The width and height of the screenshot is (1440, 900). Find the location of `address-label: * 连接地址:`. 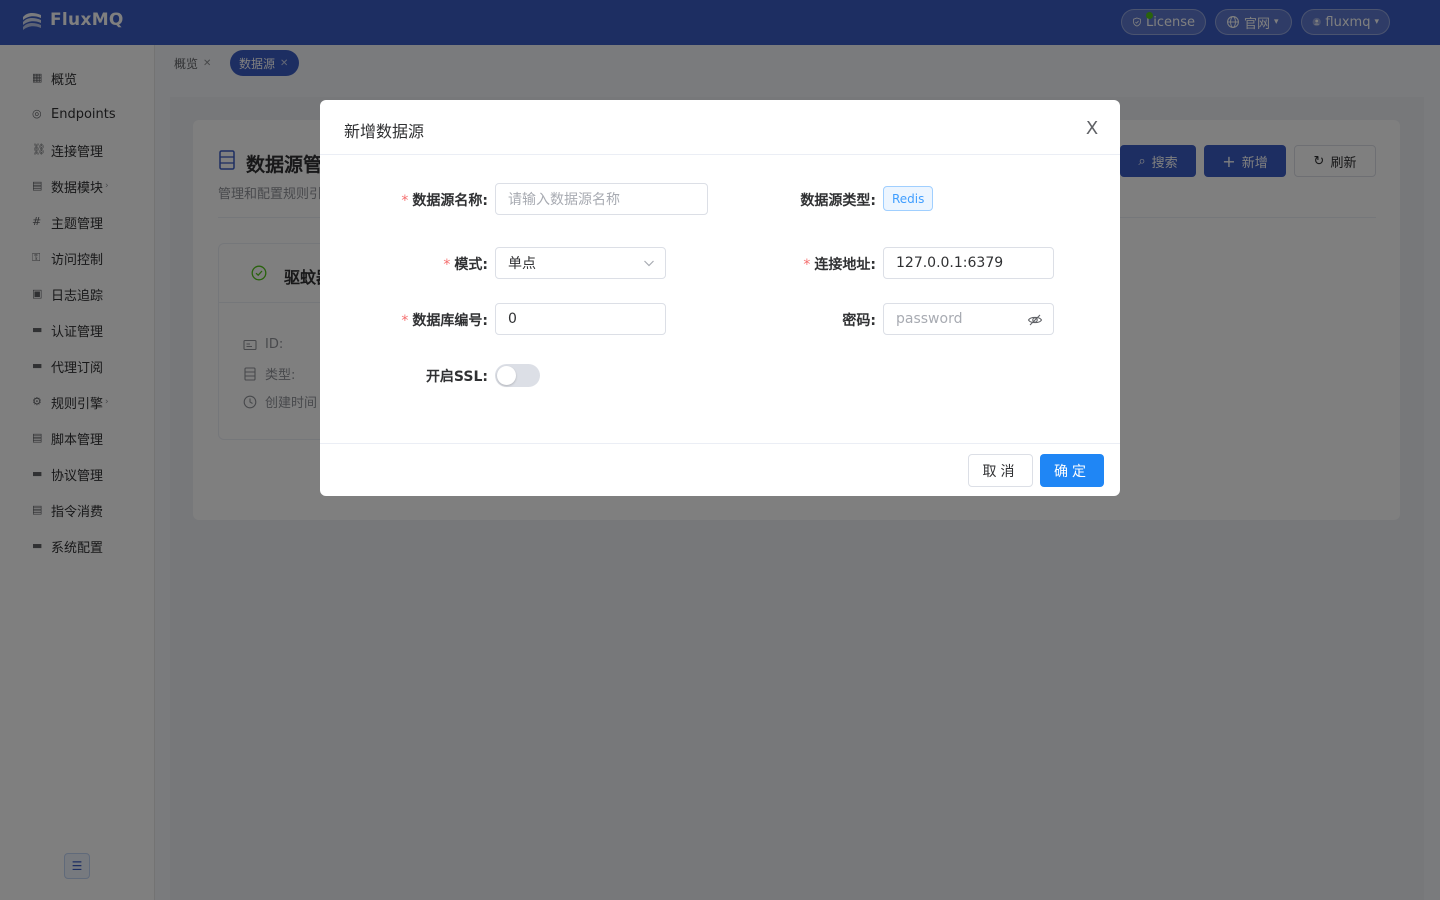

address-label: * 连接地址: is located at coordinates (839, 264).